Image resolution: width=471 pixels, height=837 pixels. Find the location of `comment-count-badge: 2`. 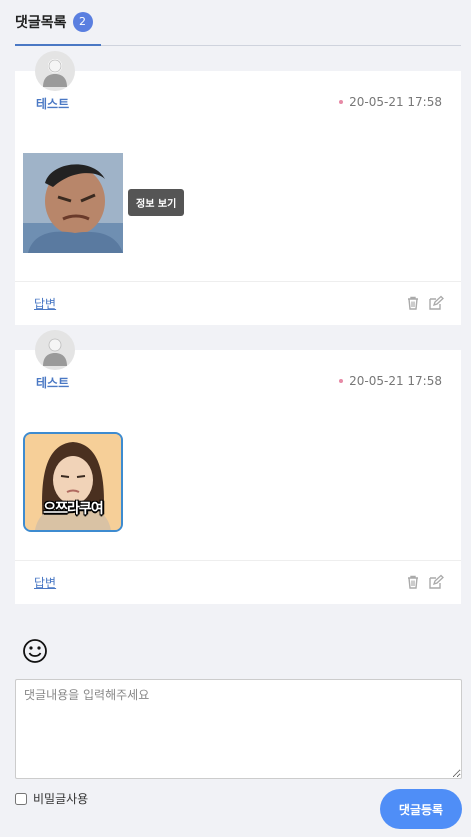

comment-count-badge: 2 is located at coordinates (82, 22).